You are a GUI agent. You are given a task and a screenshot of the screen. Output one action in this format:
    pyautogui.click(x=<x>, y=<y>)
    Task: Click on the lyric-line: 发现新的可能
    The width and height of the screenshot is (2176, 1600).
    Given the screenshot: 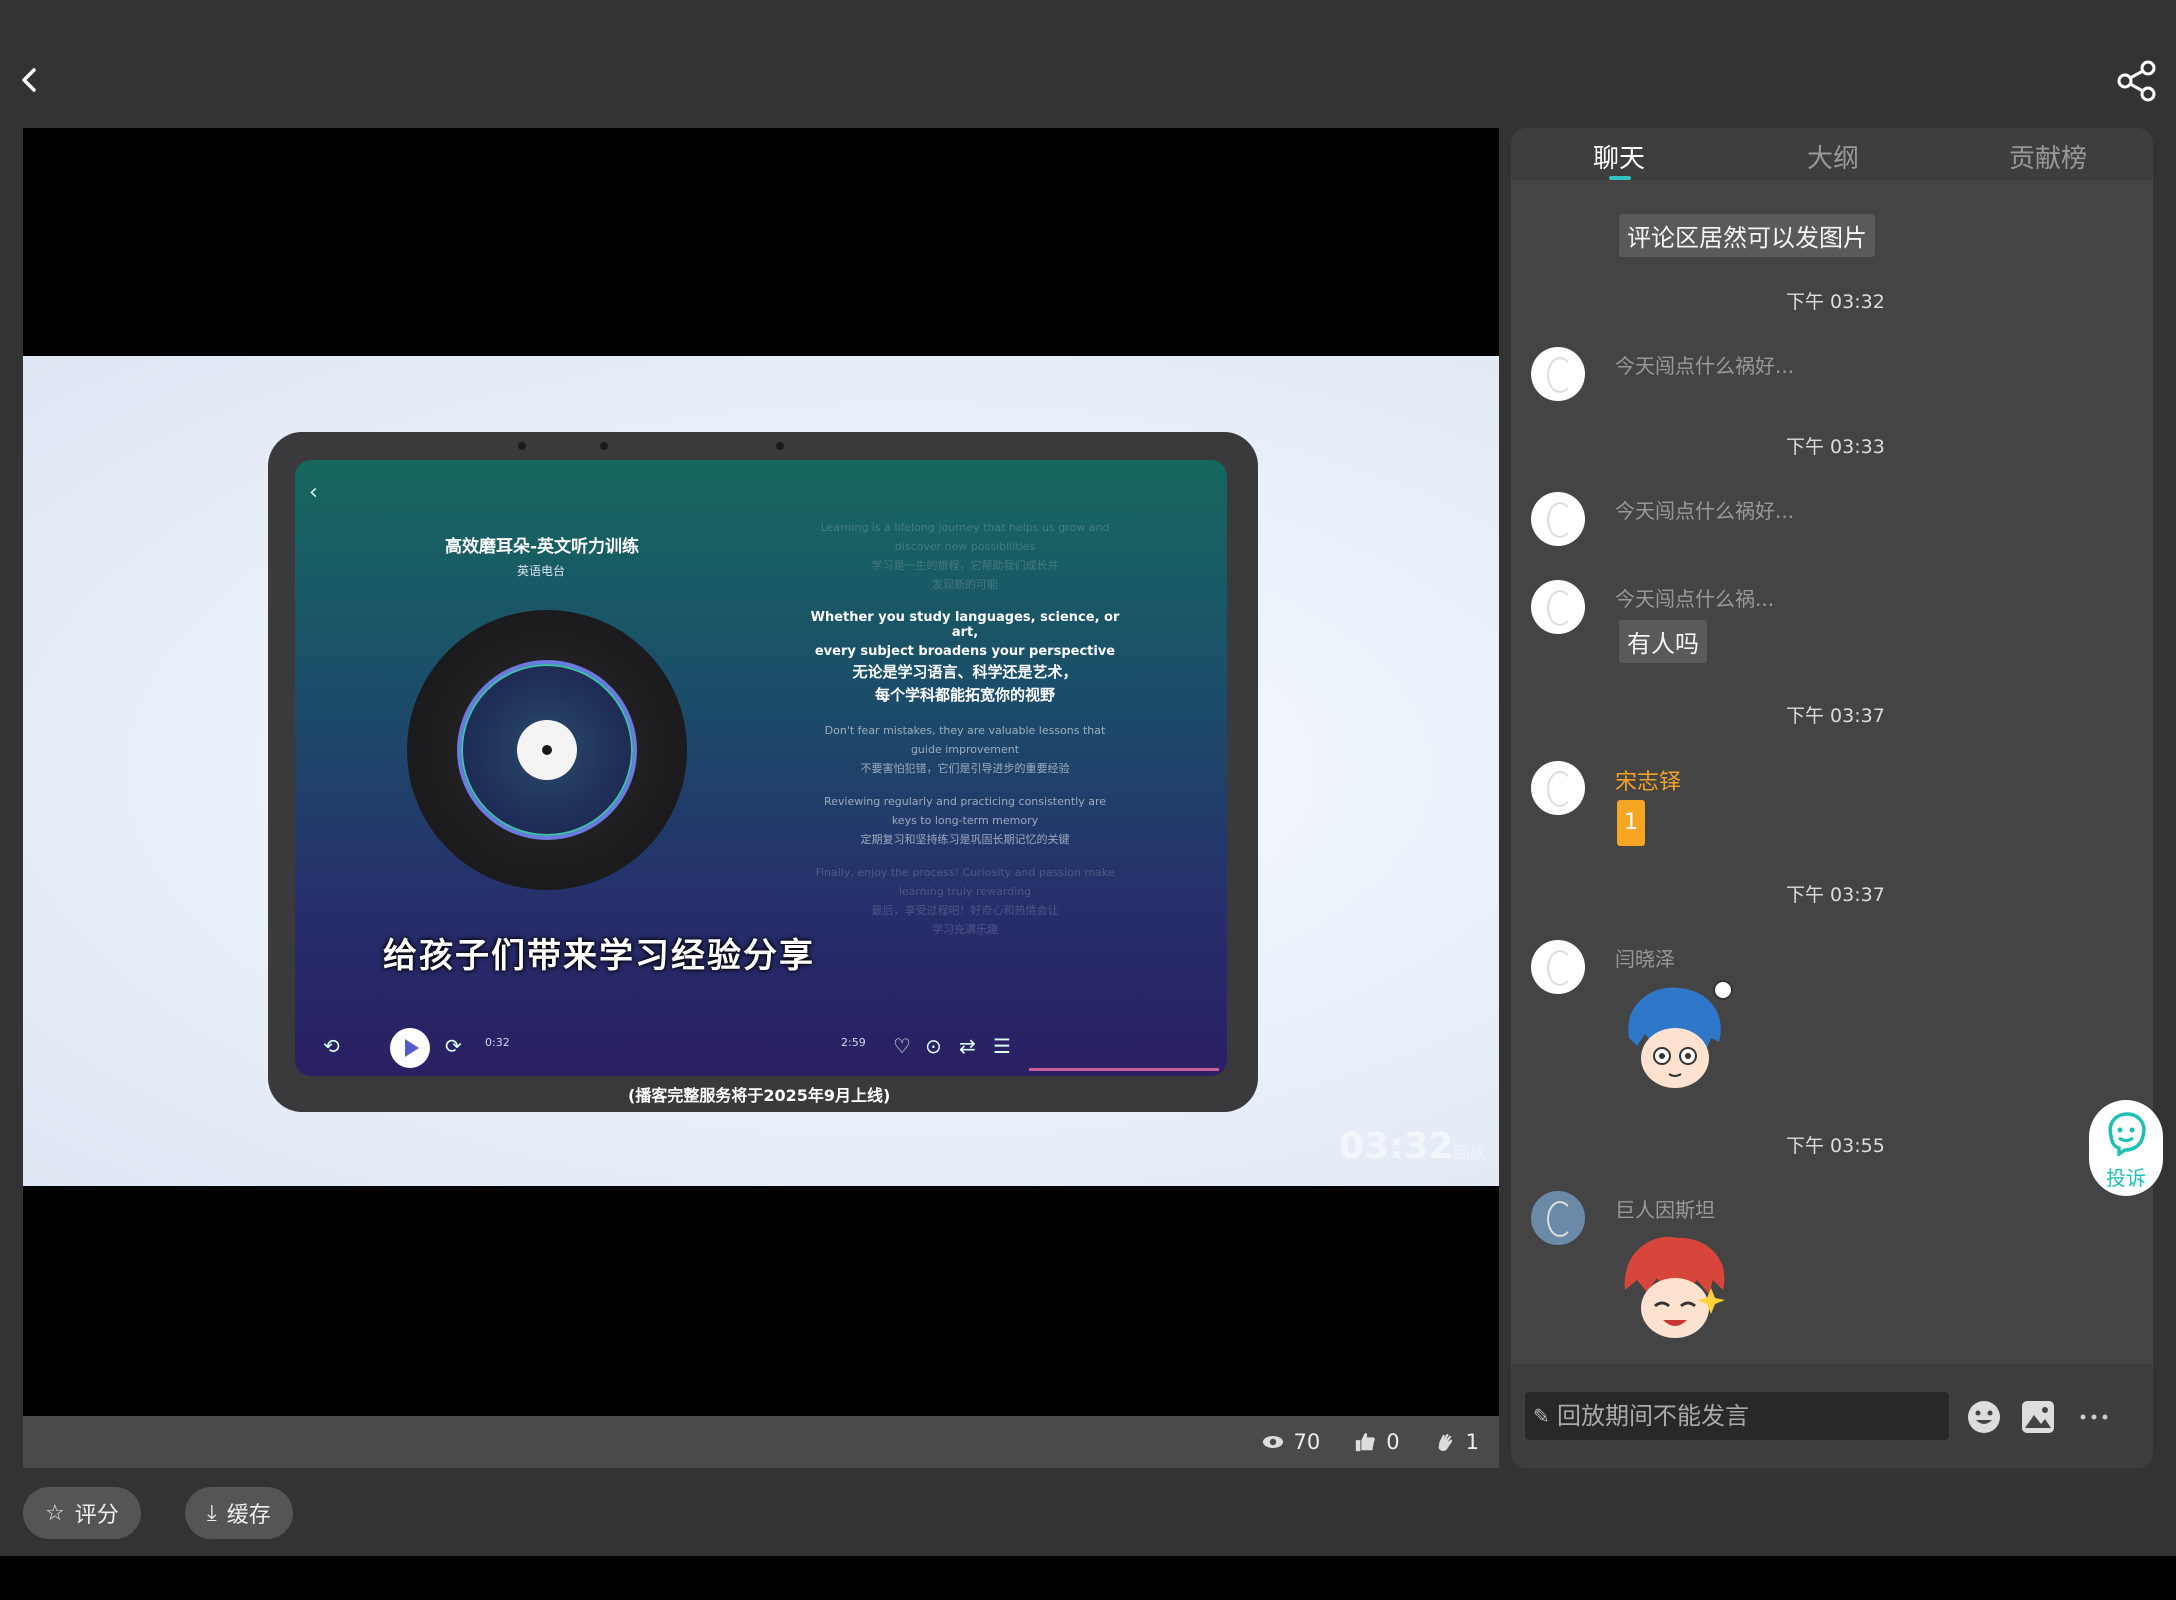 What is the action you would take?
    pyautogui.click(x=965, y=584)
    